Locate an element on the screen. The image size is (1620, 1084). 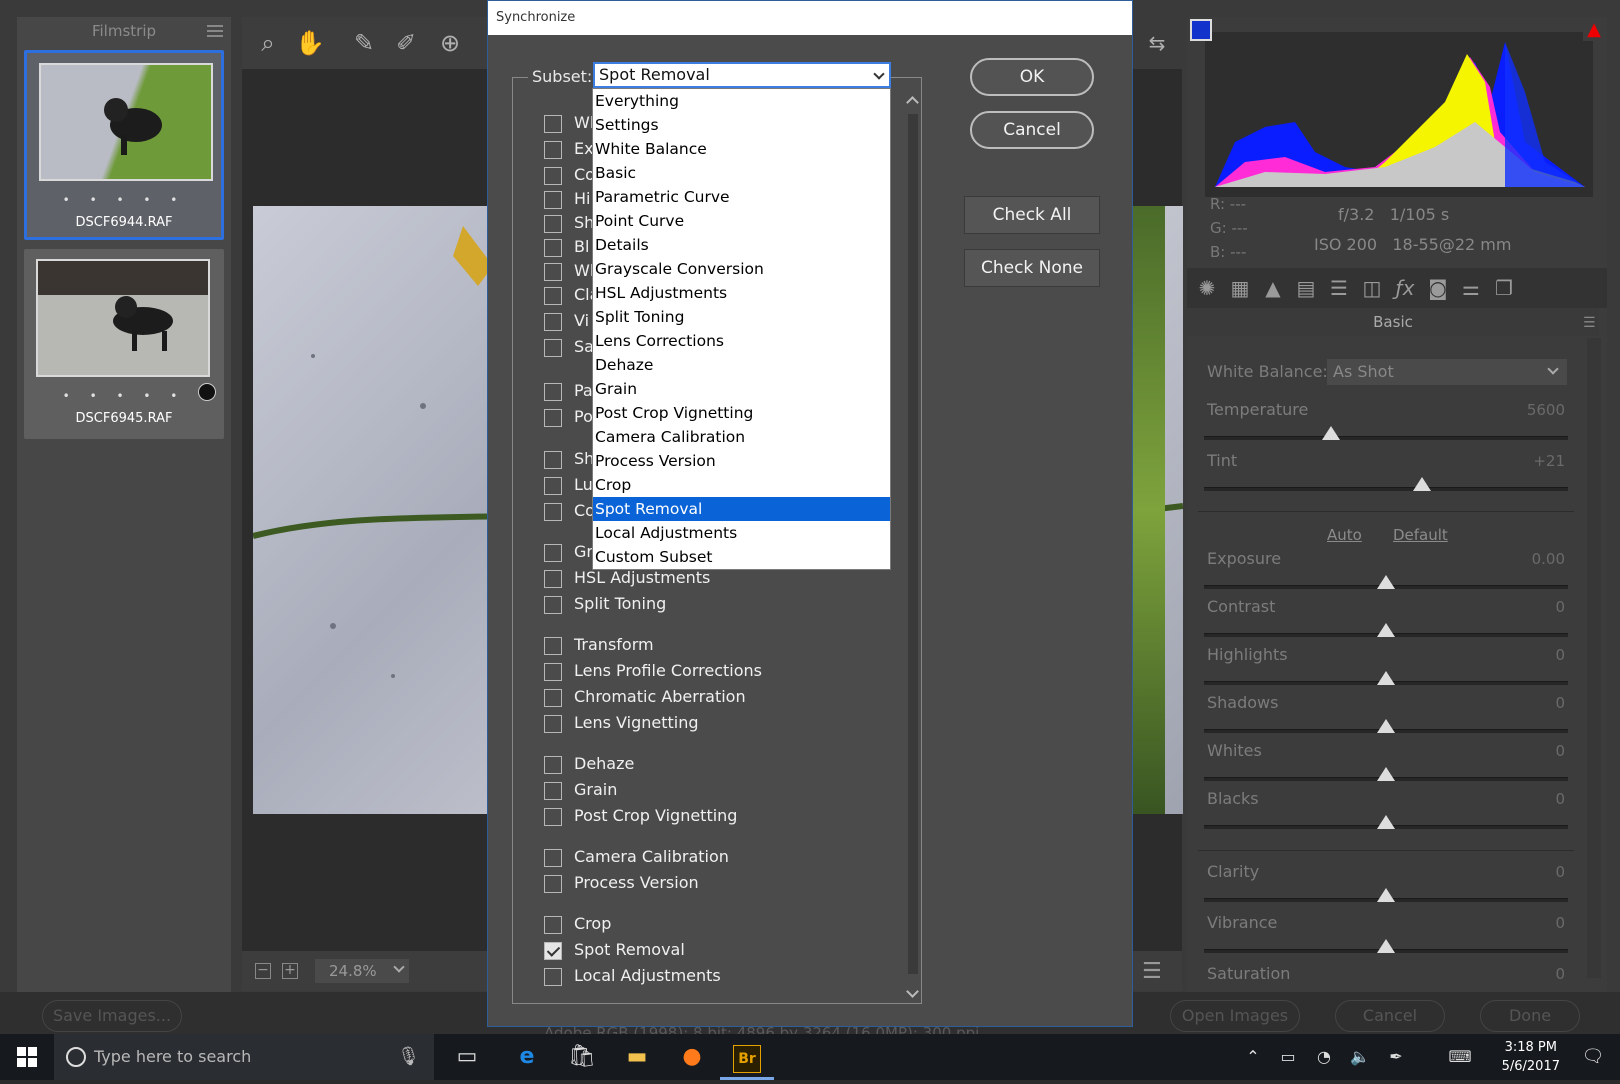
dropdown-option: Spot Removal is located at coordinates (741, 509).